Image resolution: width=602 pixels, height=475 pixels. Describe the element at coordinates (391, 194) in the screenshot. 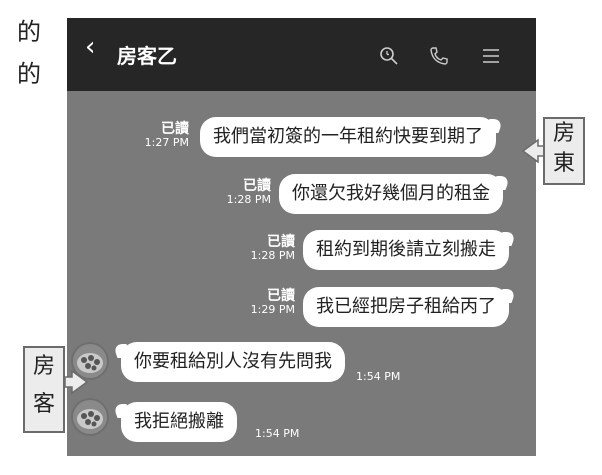

I see `message-bubble-outgoing: 你還欠我好幾個月的租金` at that location.